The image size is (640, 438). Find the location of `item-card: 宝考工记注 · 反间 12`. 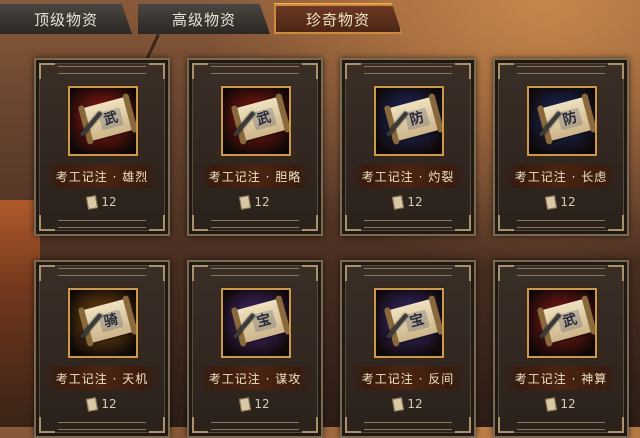

item-card: 宝考工记注 · 反间 12 is located at coordinates (408, 349).